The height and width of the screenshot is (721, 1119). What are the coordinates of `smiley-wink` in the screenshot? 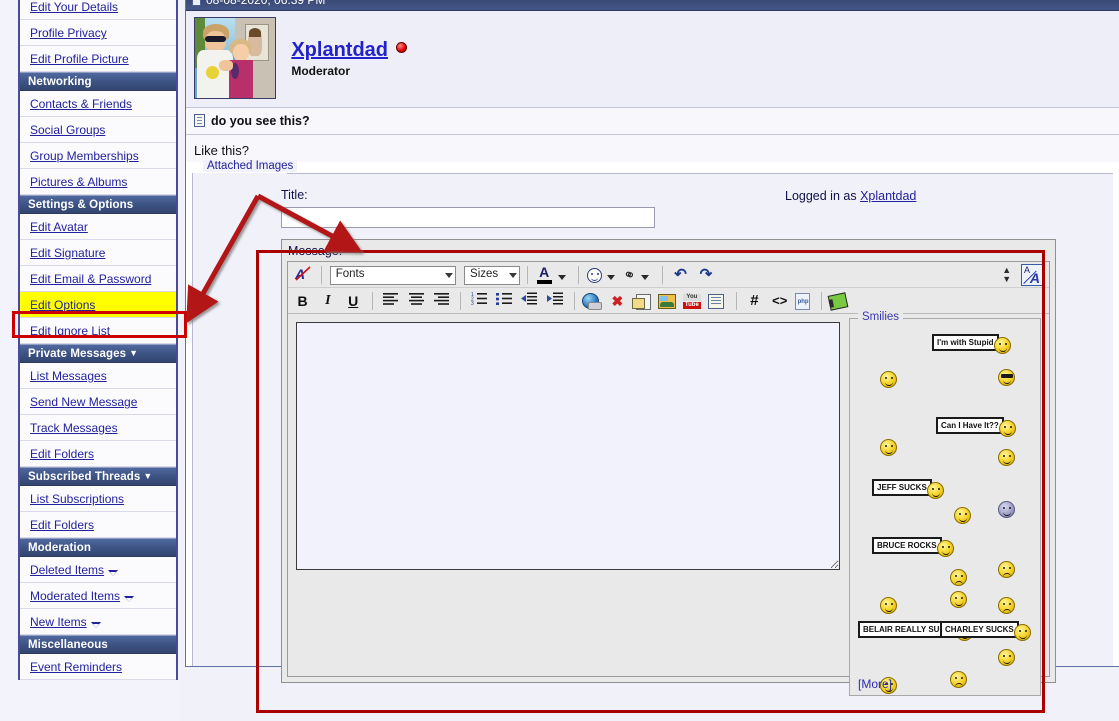 It's located at (888, 381).